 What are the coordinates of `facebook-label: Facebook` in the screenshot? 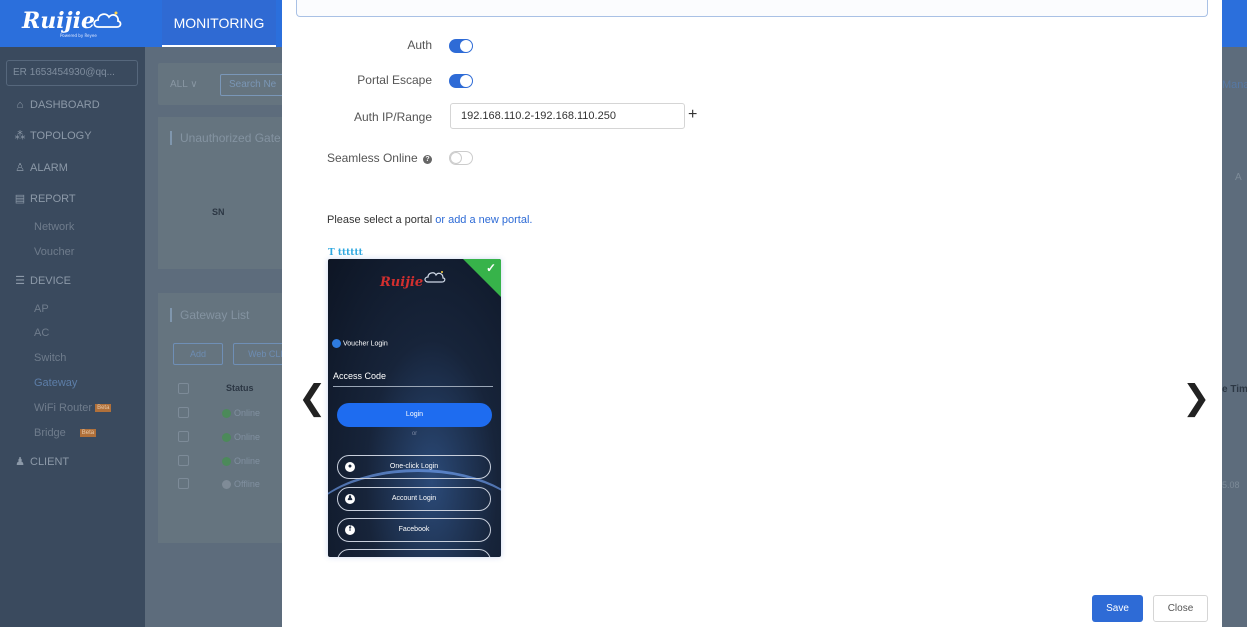 It's located at (414, 529).